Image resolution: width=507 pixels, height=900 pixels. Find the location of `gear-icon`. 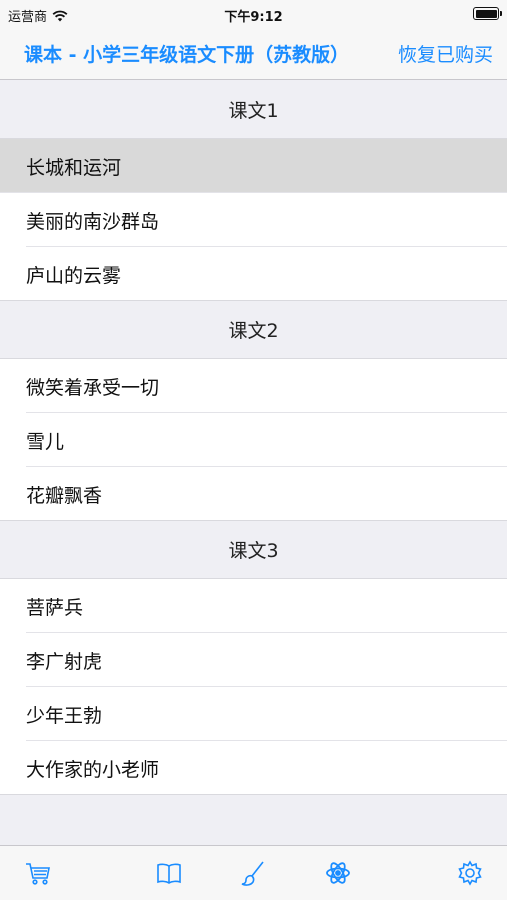

gear-icon is located at coordinates (470, 873).